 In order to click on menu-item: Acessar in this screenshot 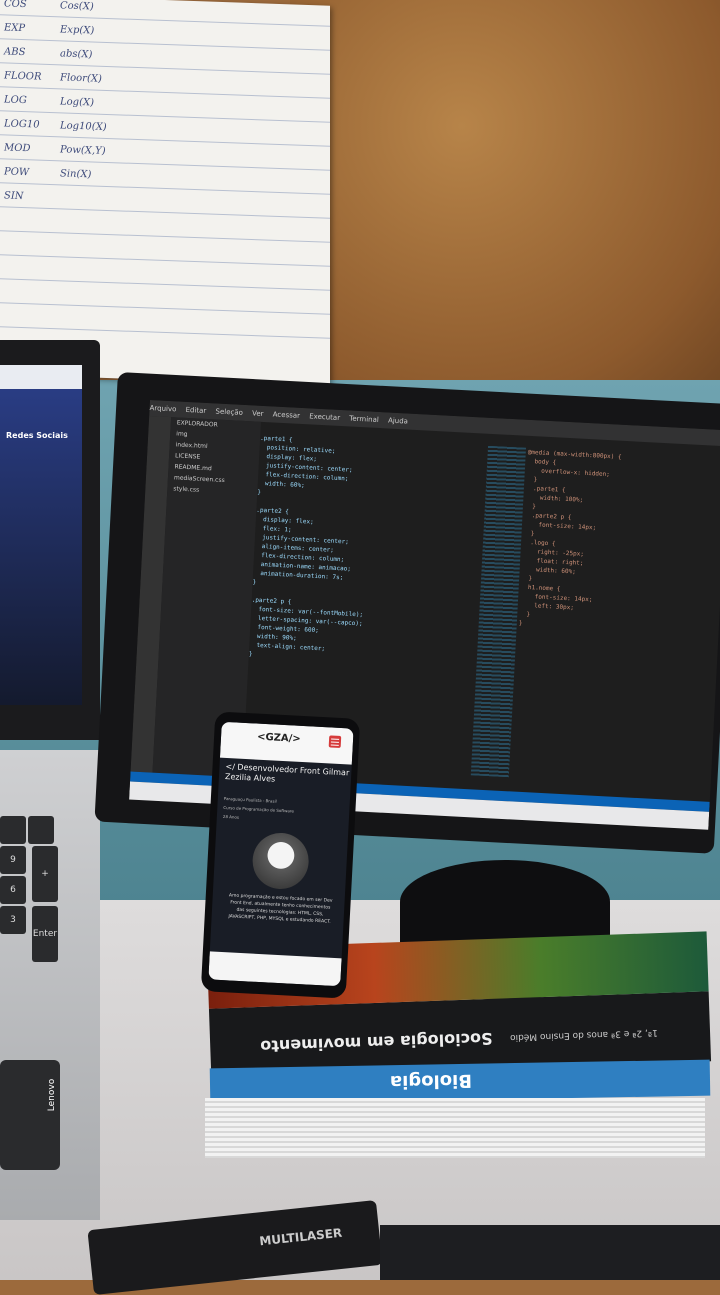, I will do `click(287, 414)`.